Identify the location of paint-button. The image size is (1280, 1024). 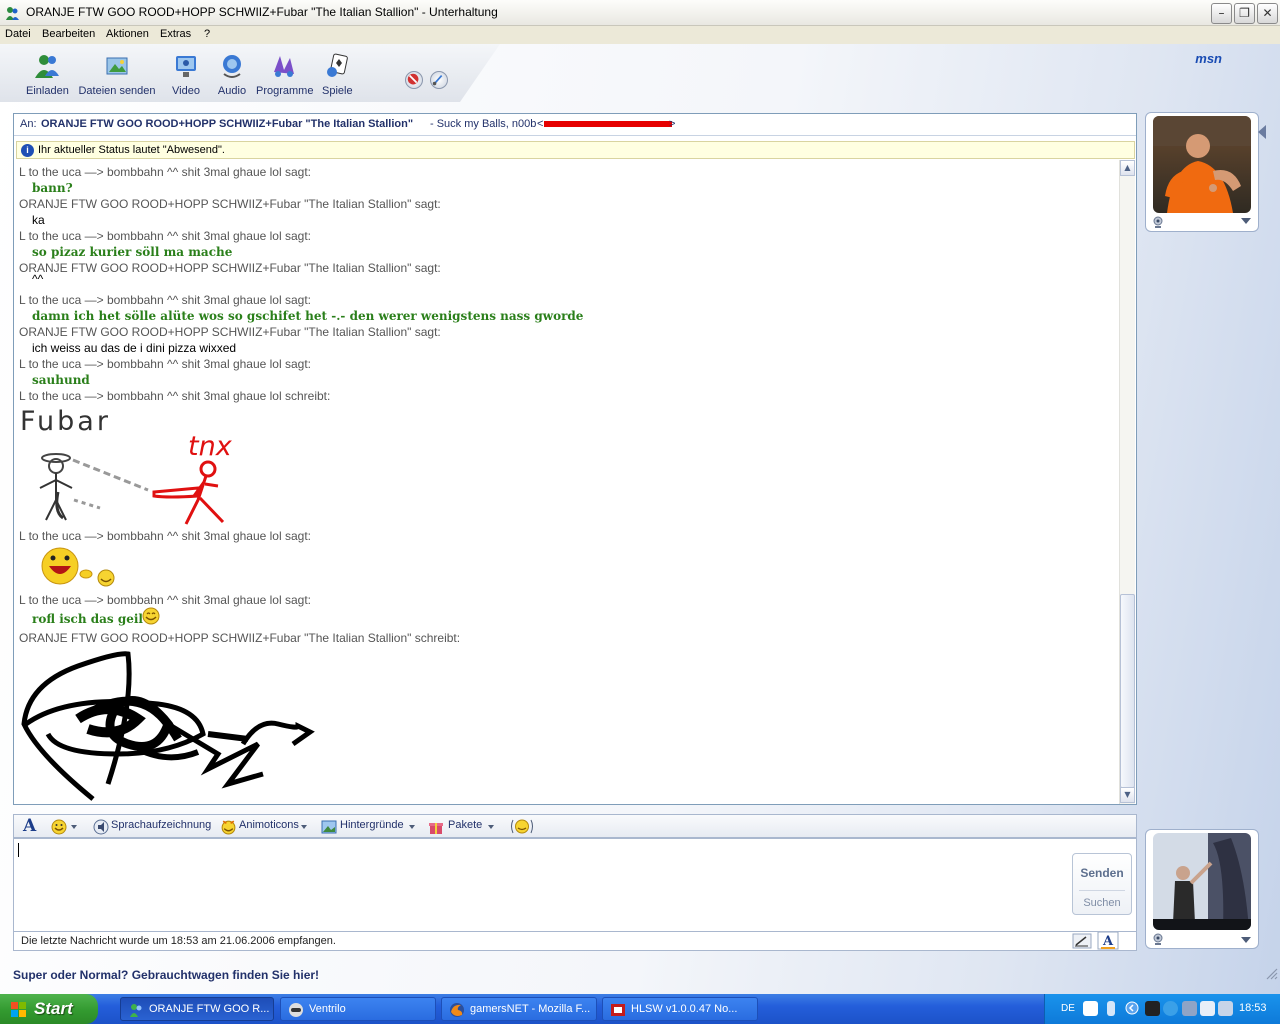
(439, 80).